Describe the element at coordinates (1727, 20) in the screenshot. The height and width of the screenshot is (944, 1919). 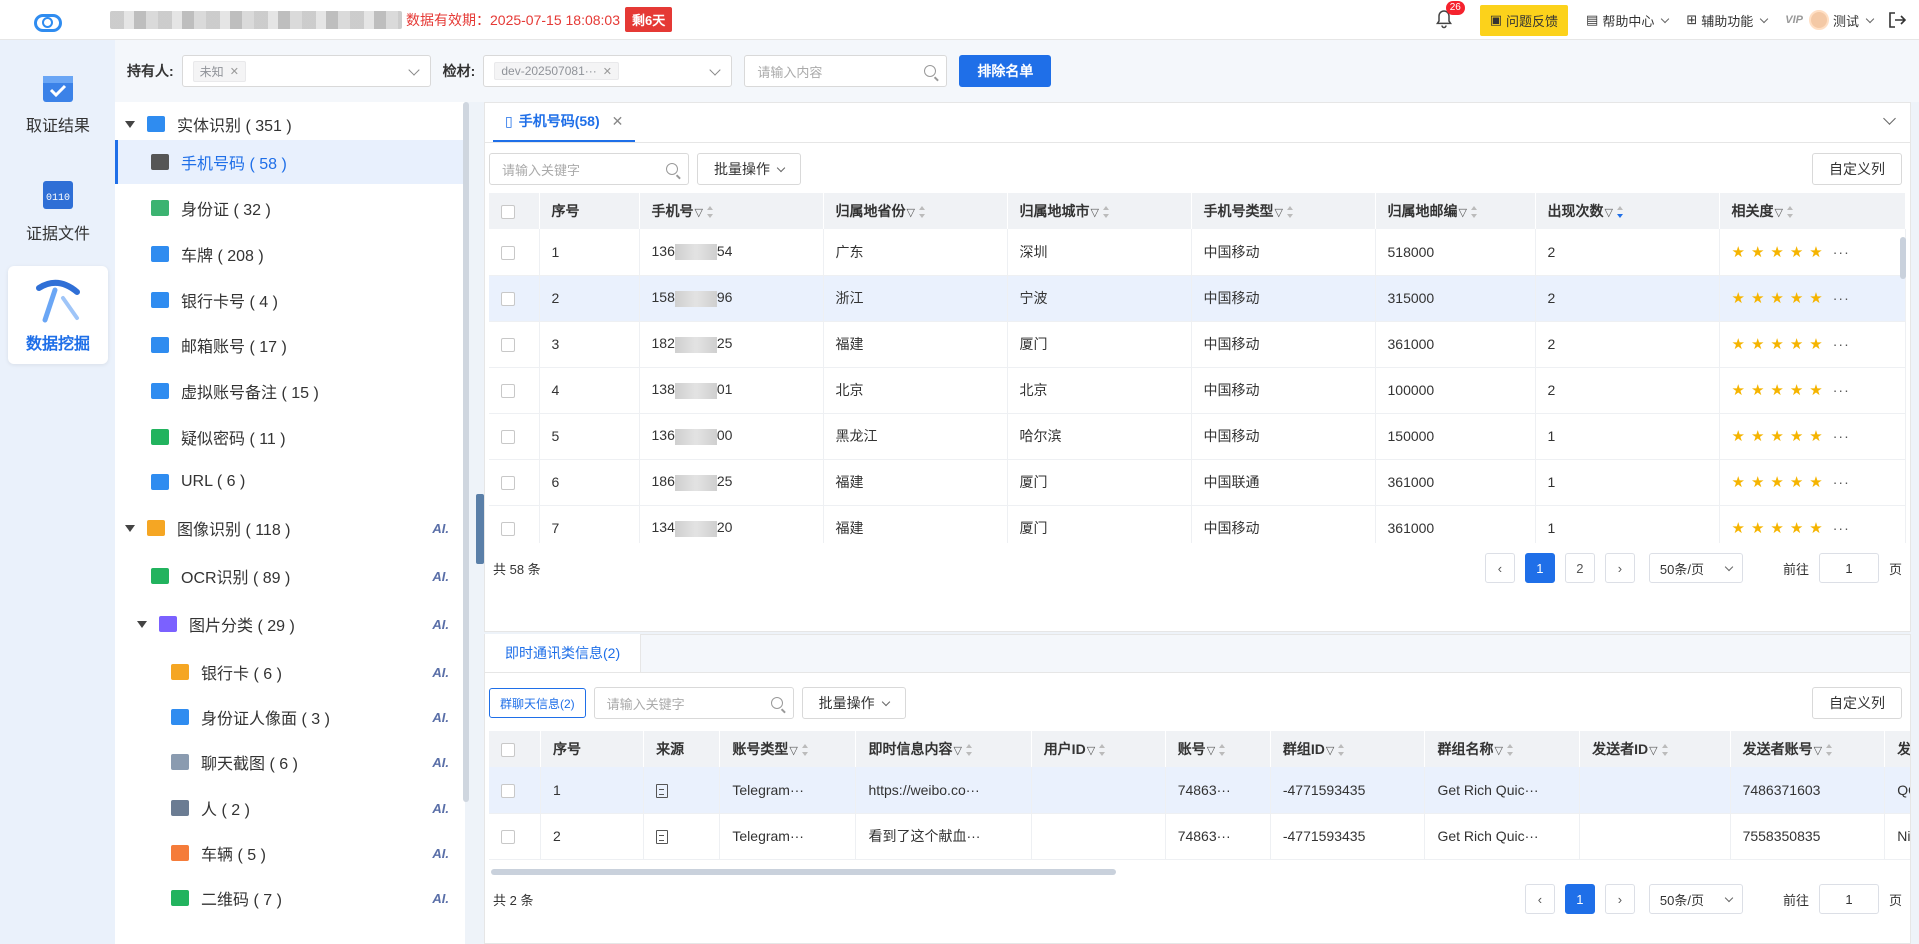
I see `assist-menu: ⊞ 辅助功能` at that location.